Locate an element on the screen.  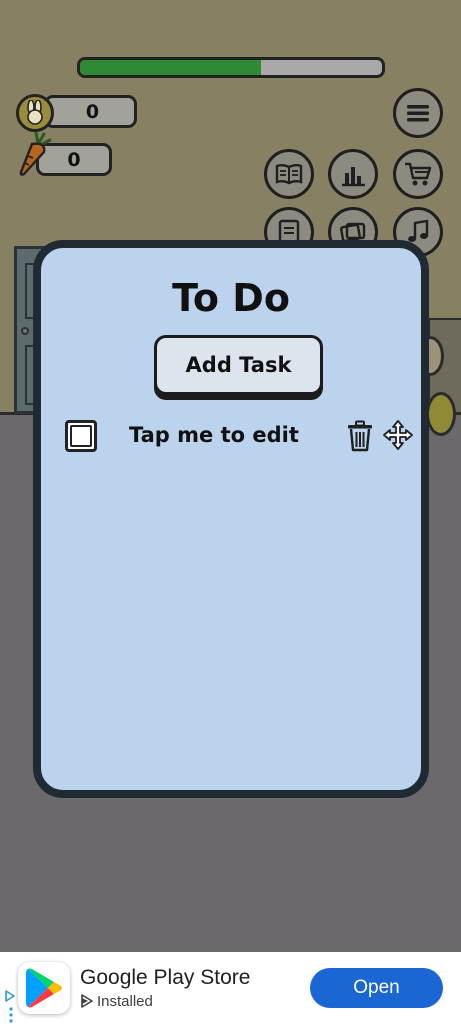
journal-icon is located at coordinates (289, 174).